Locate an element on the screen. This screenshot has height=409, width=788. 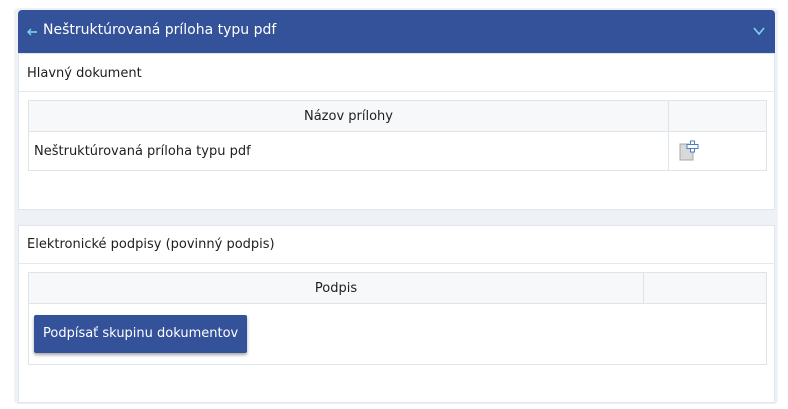
table-header-row: Názov prílohy is located at coordinates (397, 116).